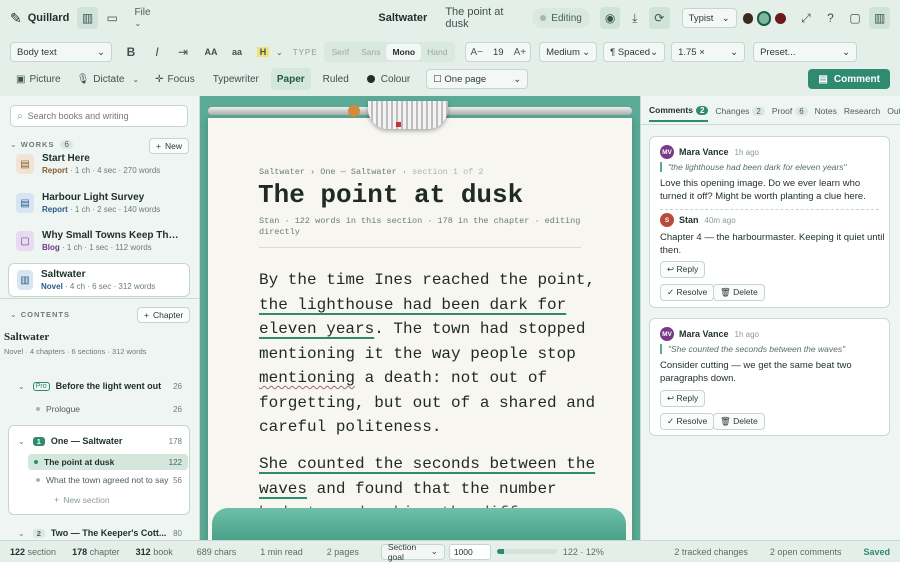 The width and height of the screenshot is (900, 562). What do you see at coordinates (498, 52) in the screenshot?
I see `size-value: 19` at bounding box center [498, 52].